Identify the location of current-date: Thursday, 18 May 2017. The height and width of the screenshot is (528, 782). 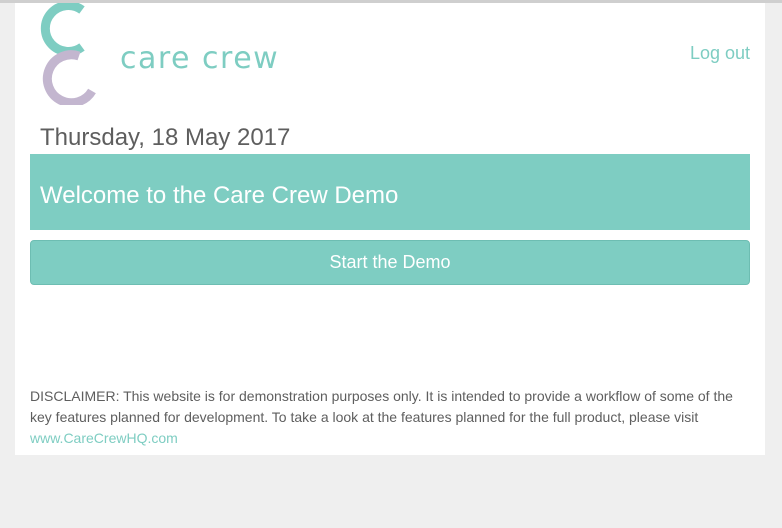
(165, 137).